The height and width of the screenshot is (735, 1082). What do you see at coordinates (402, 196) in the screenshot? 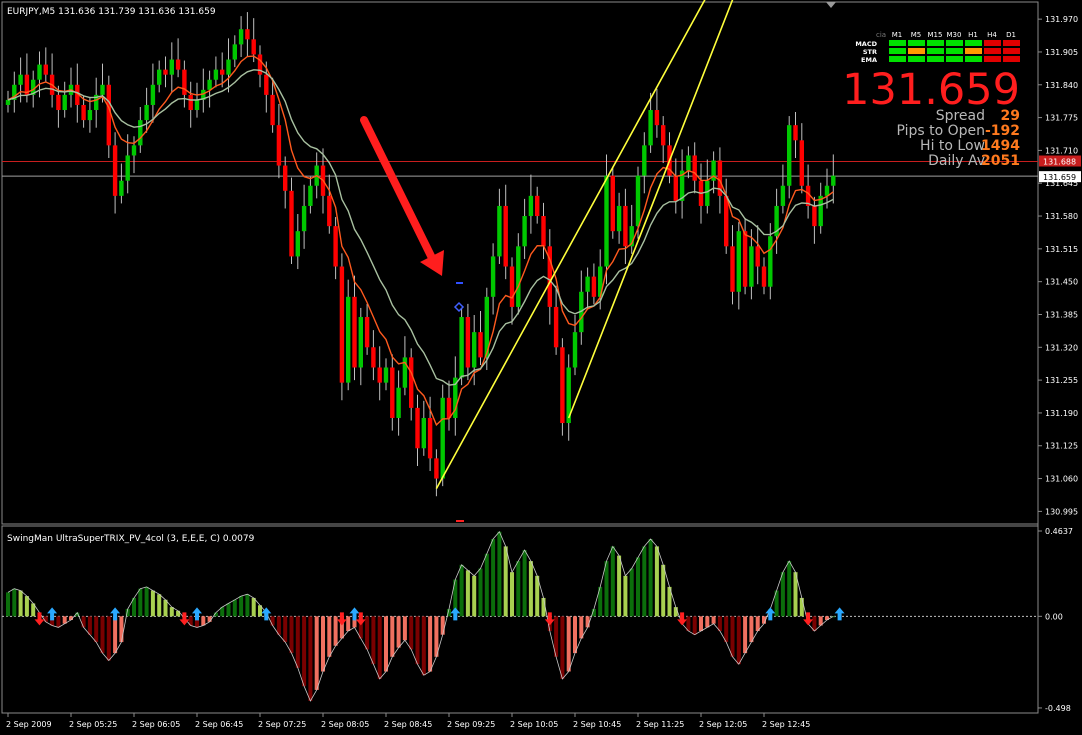
I see `annotation-arrow` at bounding box center [402, 196].